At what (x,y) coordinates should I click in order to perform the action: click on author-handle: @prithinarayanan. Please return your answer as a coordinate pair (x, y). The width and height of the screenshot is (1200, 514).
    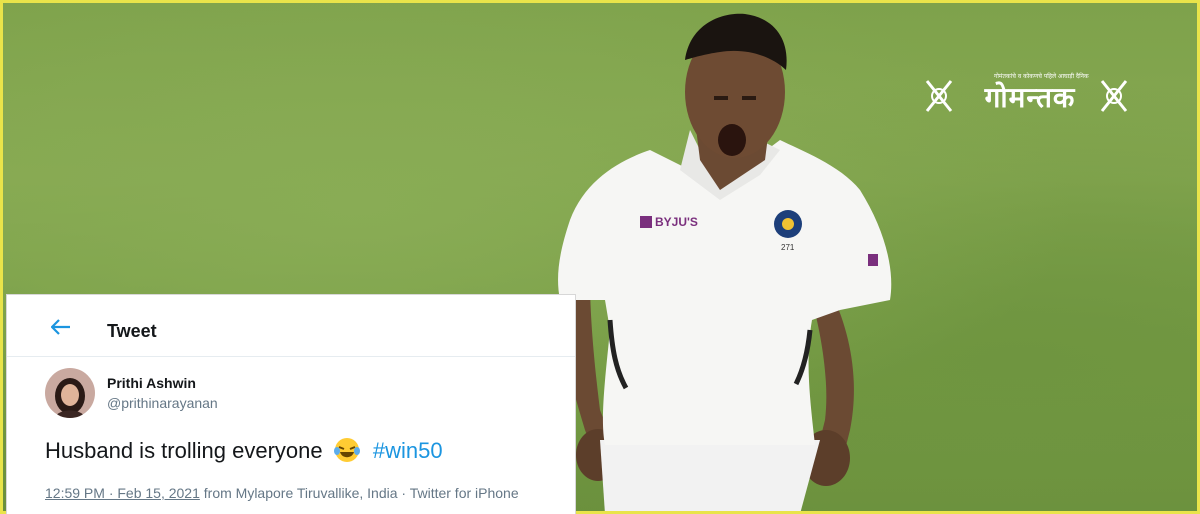
    Looking at the image, I should click on (162, 403).